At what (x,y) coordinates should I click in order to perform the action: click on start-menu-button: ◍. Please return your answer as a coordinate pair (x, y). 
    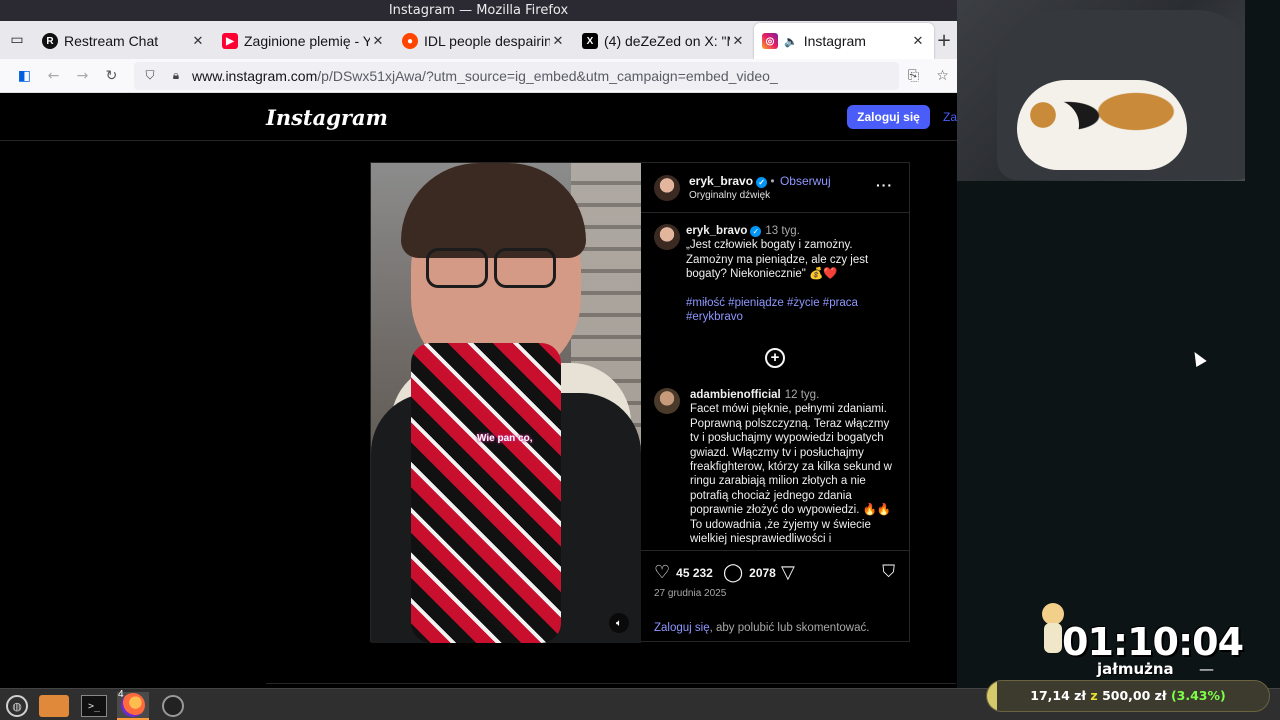
    Looking at the image, I should click on (17, 706).